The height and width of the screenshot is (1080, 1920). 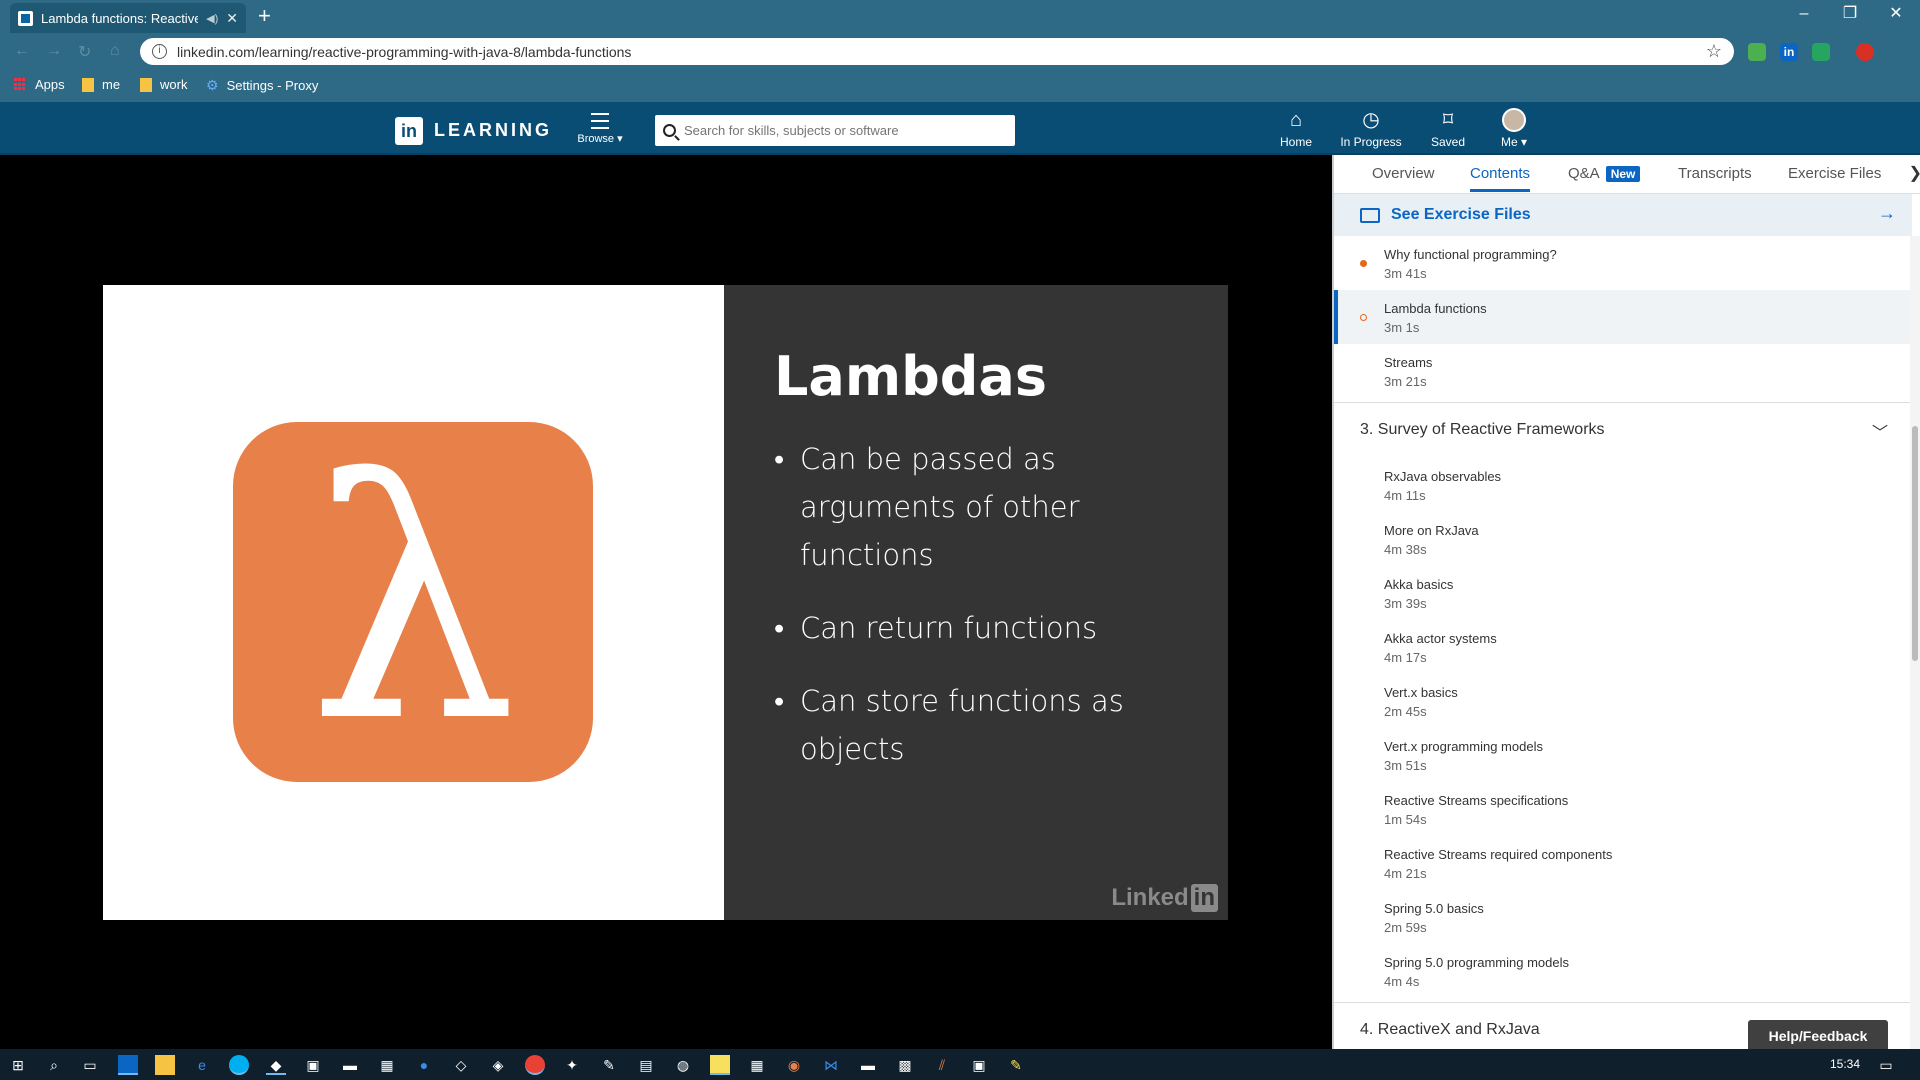 What do you see at coordinates (1016, 1065) in the screenshot?
I see `notepad-icon: ✎` at bounding box center [1016, 1065].